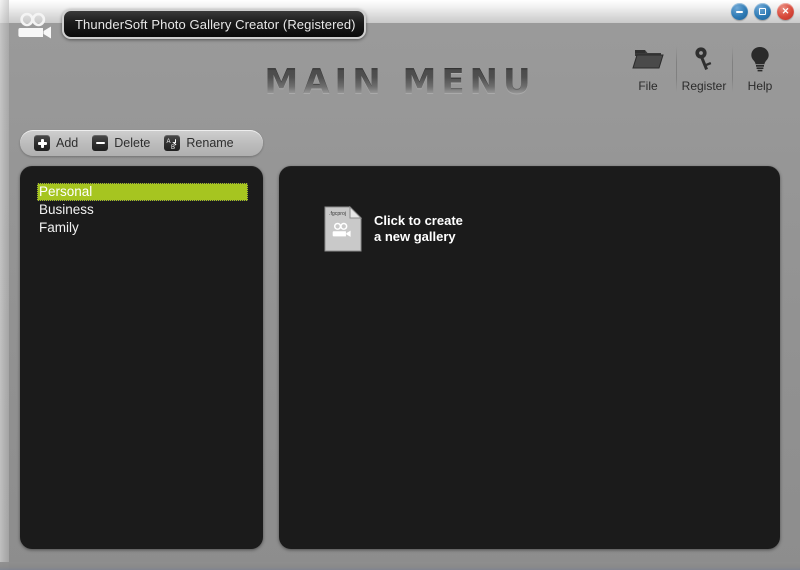 The image size is (800, 570). I want to click on help-button-label: Help, so click(760, 86).